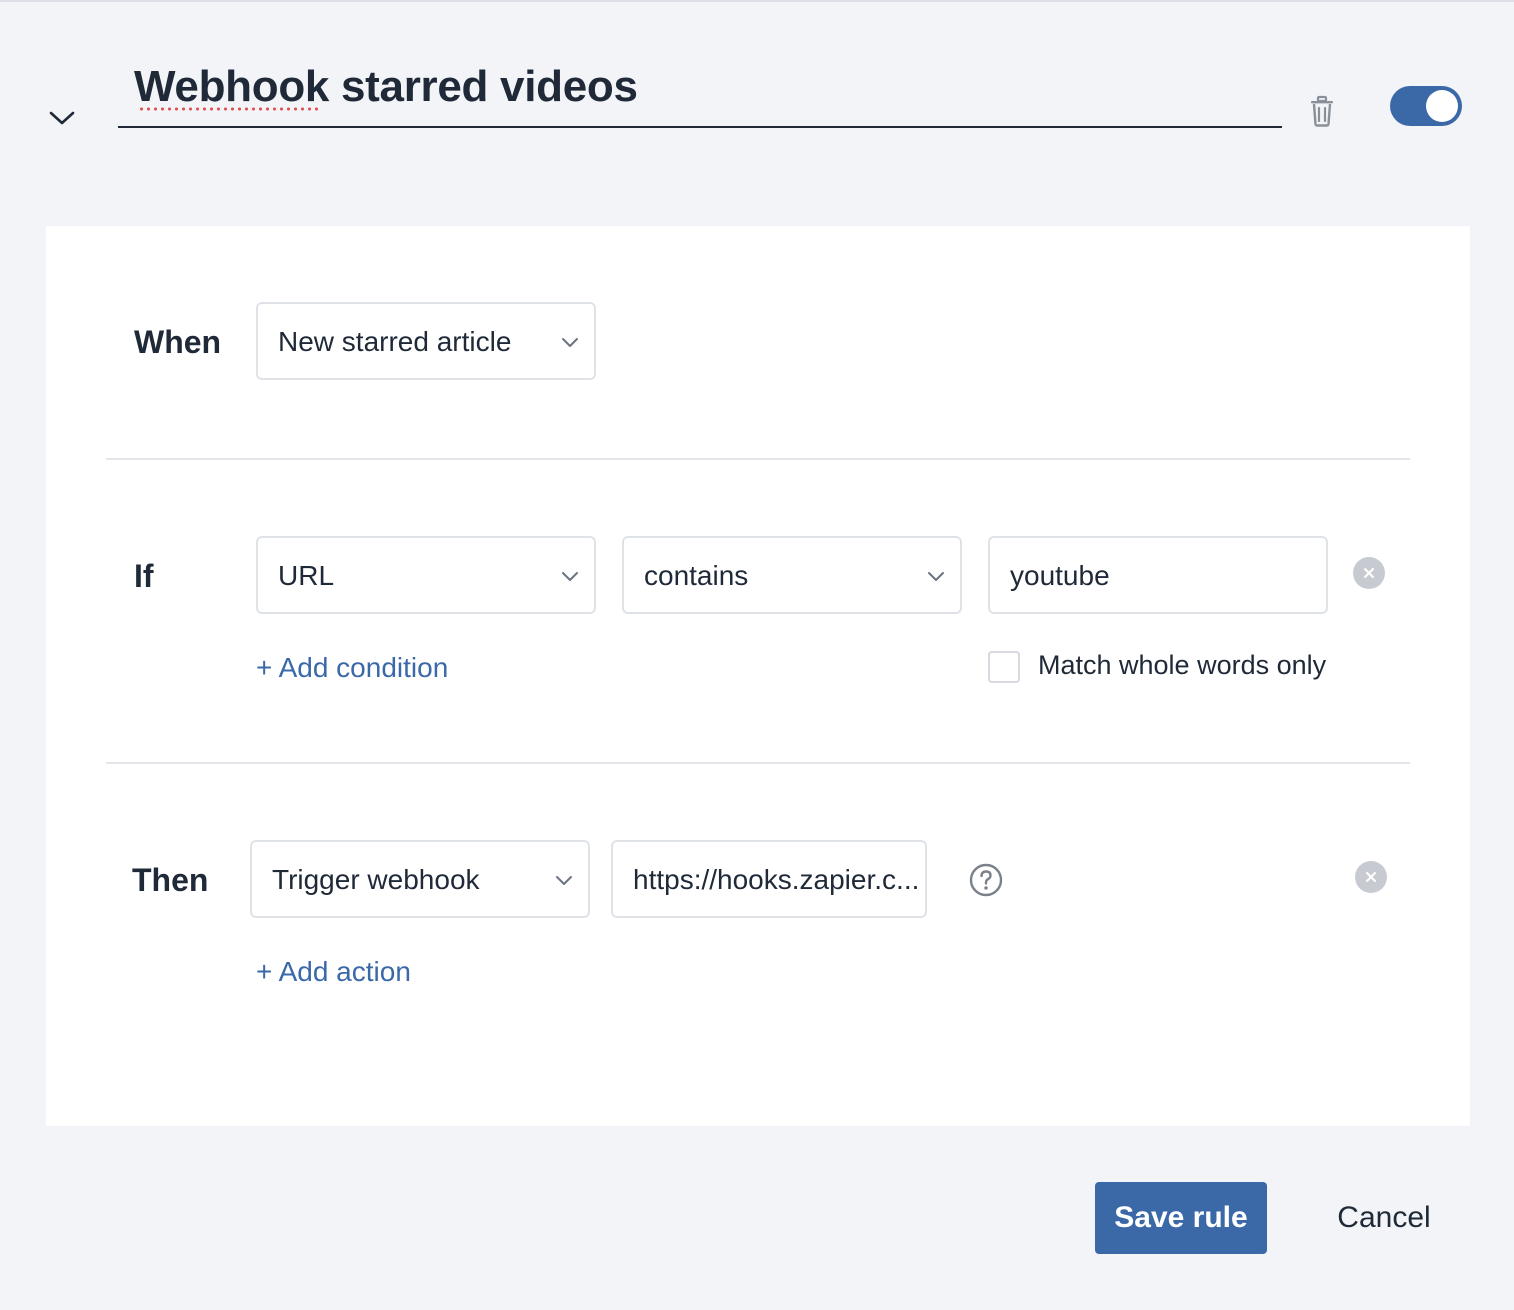 The image size is (1514, 1310). I want to click on then-label: Then, so click(170, 880).